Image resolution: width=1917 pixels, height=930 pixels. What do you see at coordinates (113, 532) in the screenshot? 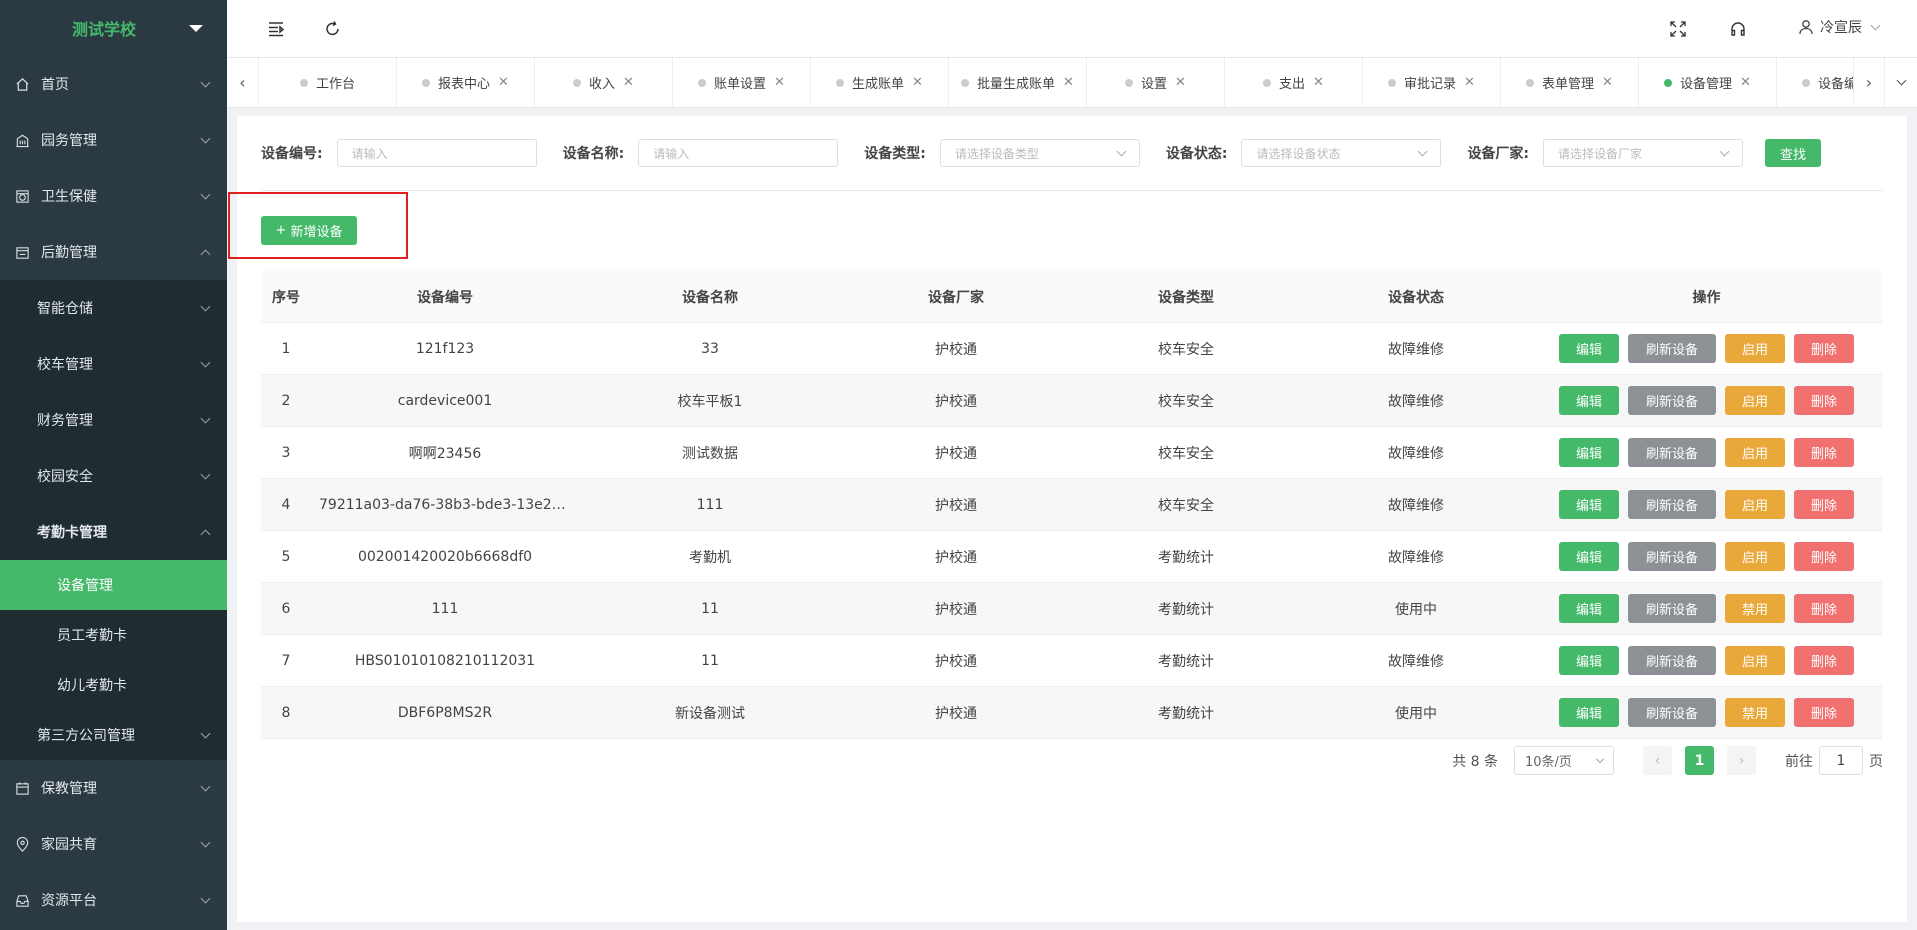
I see `sidebar-item-attendance-card: 考勤卡管理` at bounding box center [113, 532].